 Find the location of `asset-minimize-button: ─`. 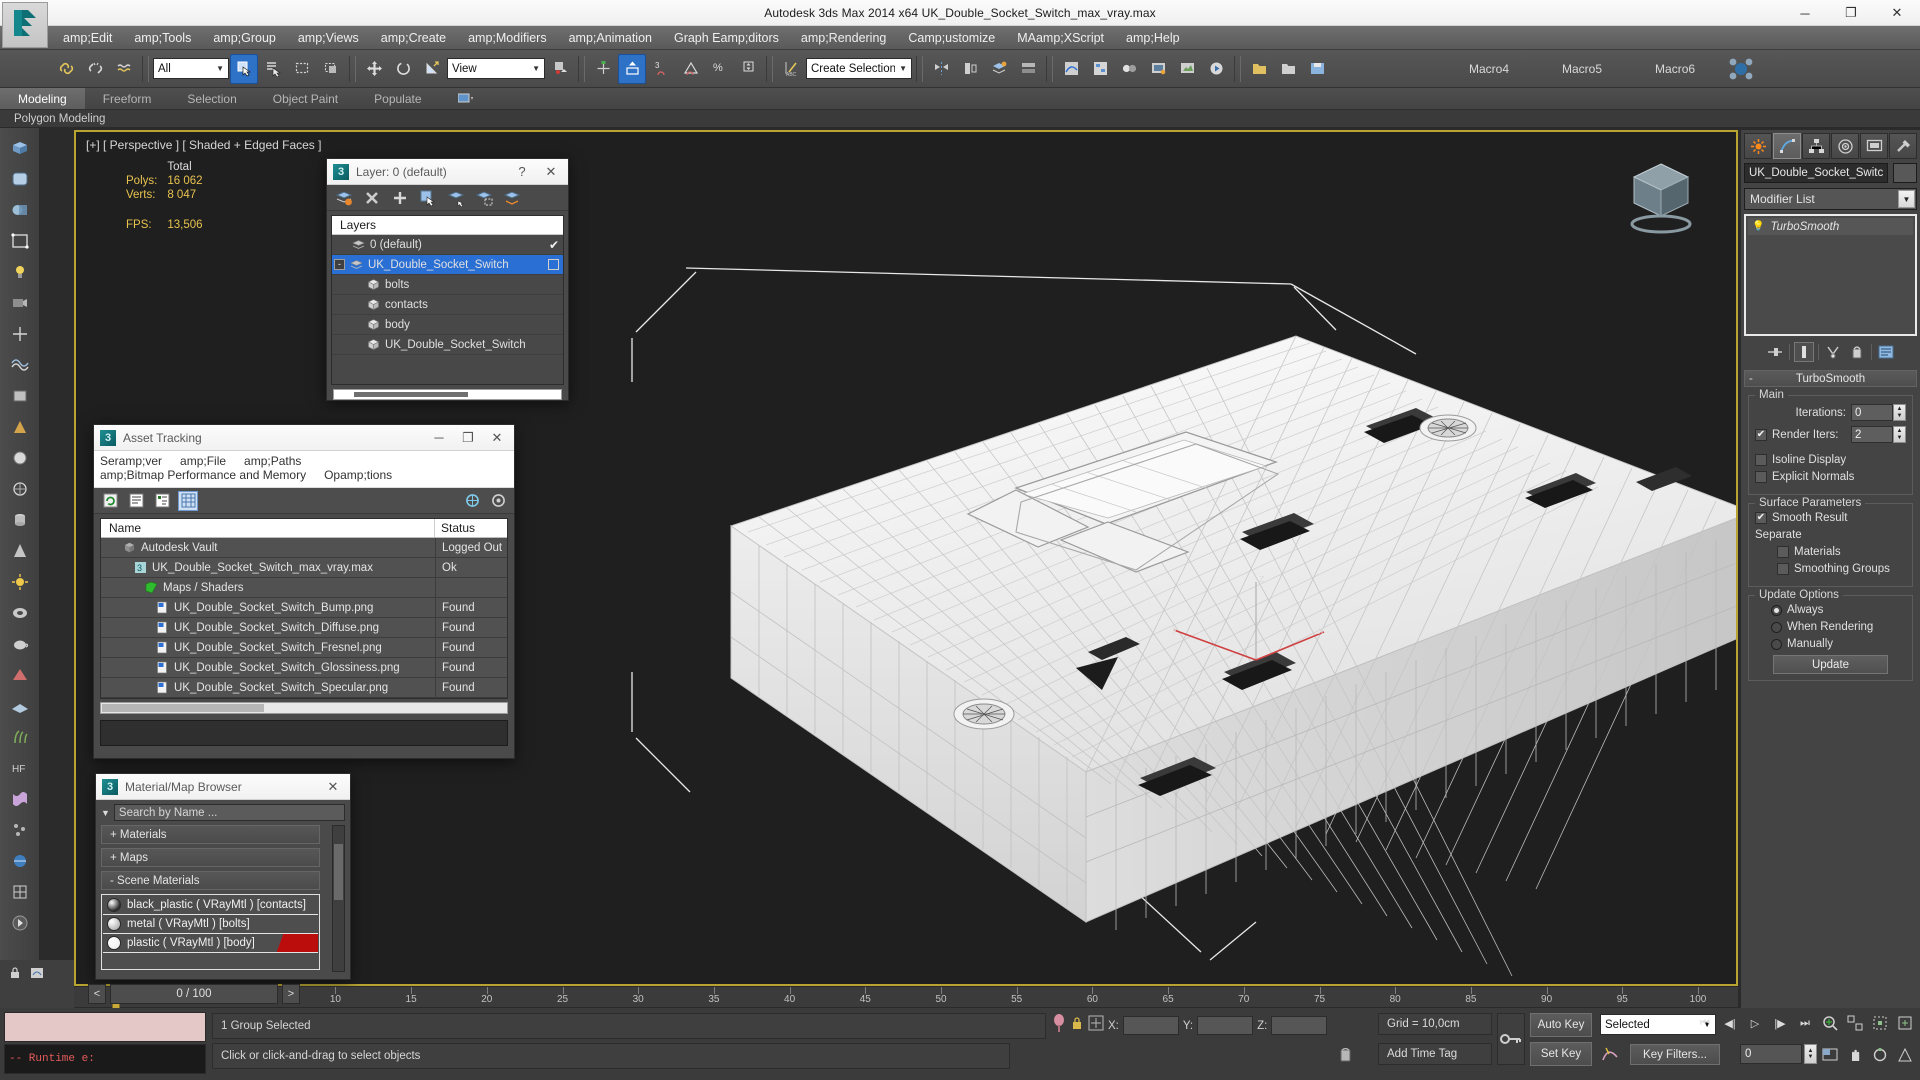

asset-minimize-button: ─ is located at coordinates (439, 437).